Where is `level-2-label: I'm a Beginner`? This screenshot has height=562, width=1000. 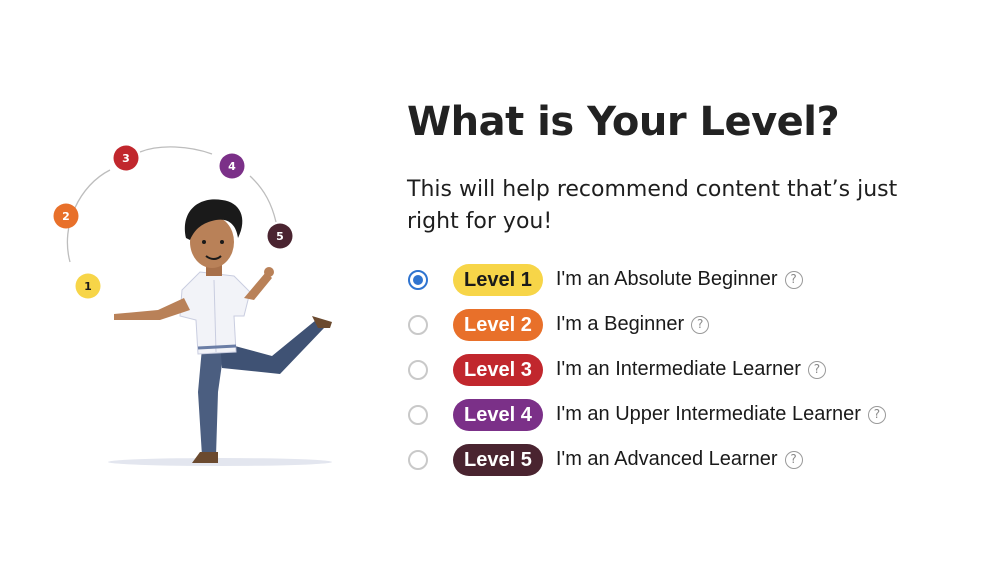 level-2-label: I'm a Beginner is located at coordinates (620, 324).